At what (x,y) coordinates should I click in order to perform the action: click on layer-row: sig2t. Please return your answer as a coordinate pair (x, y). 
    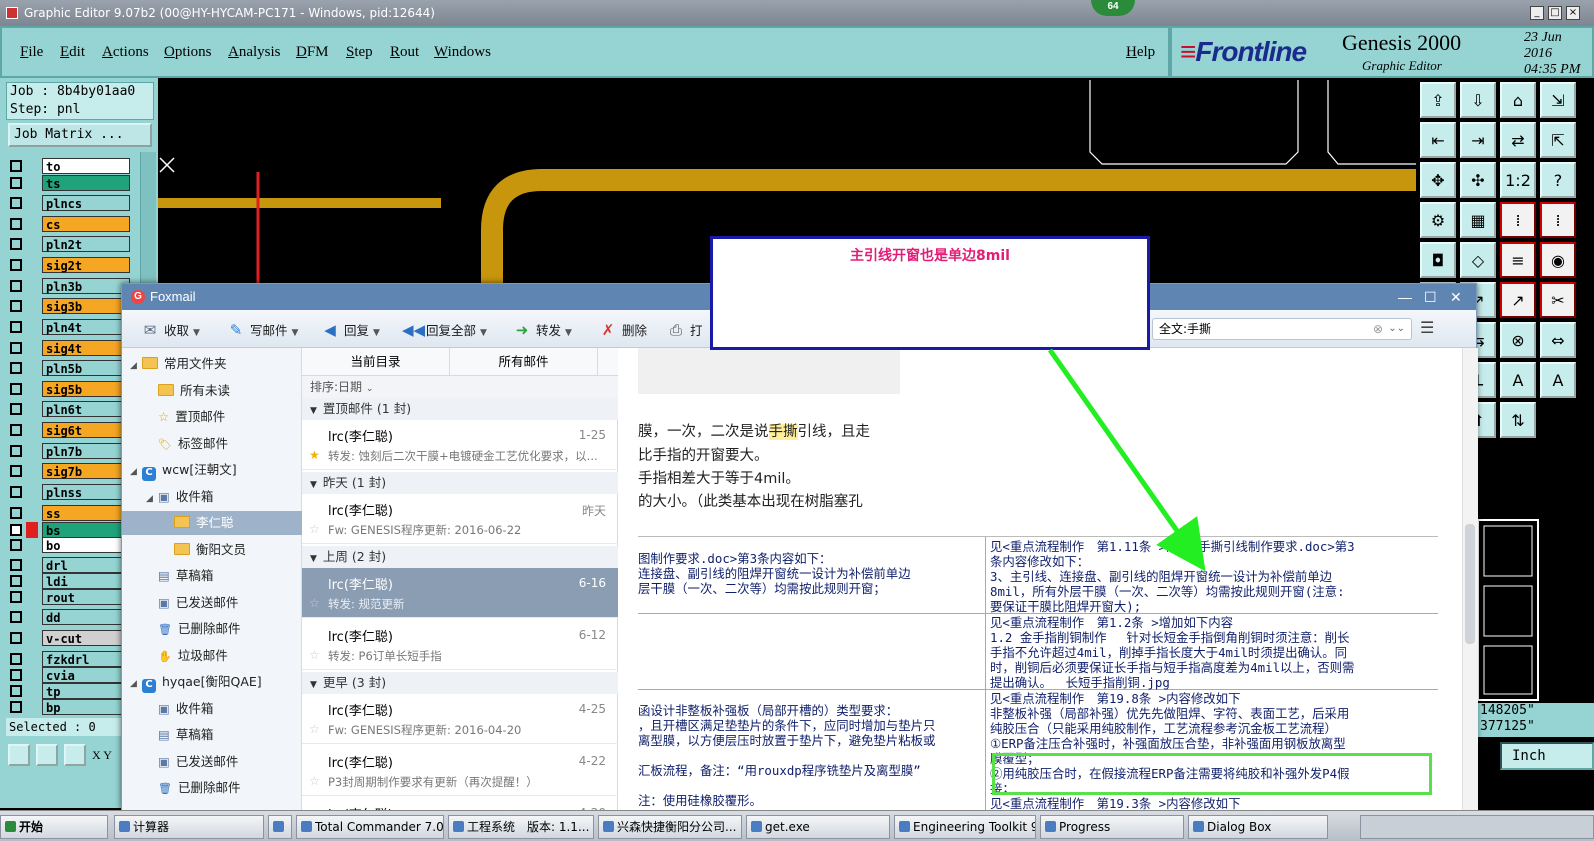
    Looking at the image, I should click on (68, 265).